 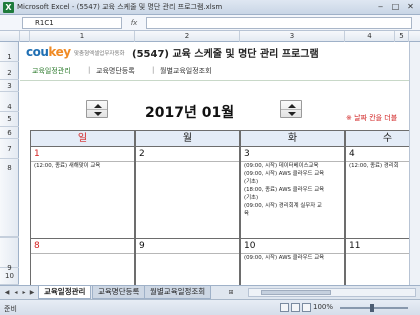 What do you see at coordinates (186, 71) in the screenshot?
I see `nav-item-monthly: 월별교육일정조회` at bounding box center [186, 71].